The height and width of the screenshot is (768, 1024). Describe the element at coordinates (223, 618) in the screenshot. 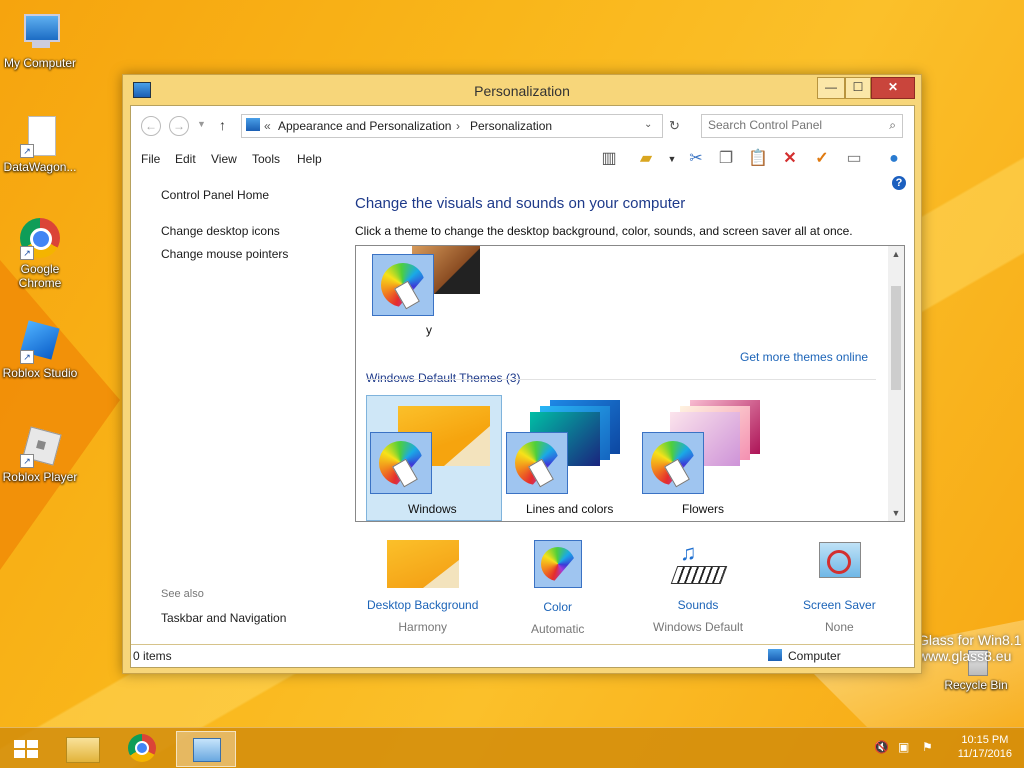

I see `taskbar-navigation-link: Taskbar and Navigation` at that location.